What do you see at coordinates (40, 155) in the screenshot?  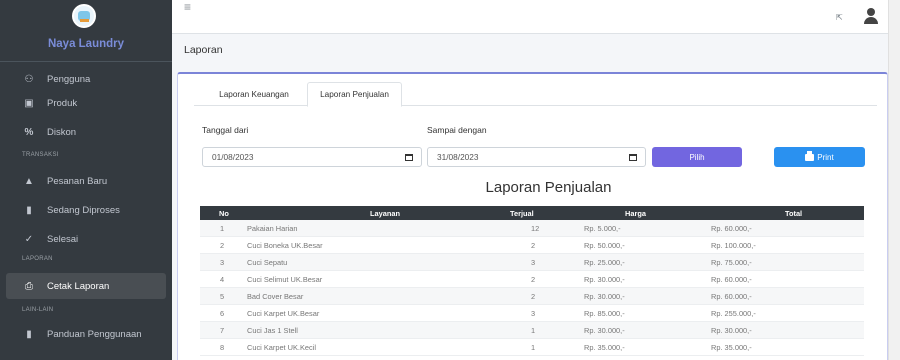 I see `section-header-transaksi: TRANSAKSI` at bounding box center [40, 155].